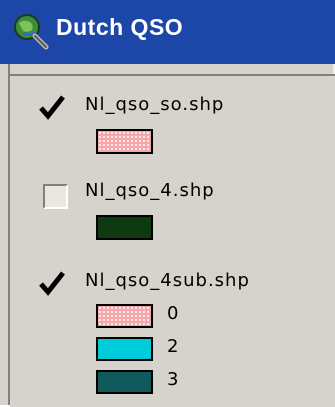 The height and width of the screenshot is (407, 335). Describe the element at coordinates (150, 190) in the screenshot. I see `layer-name: Nl_qso_4.shp` at that location.